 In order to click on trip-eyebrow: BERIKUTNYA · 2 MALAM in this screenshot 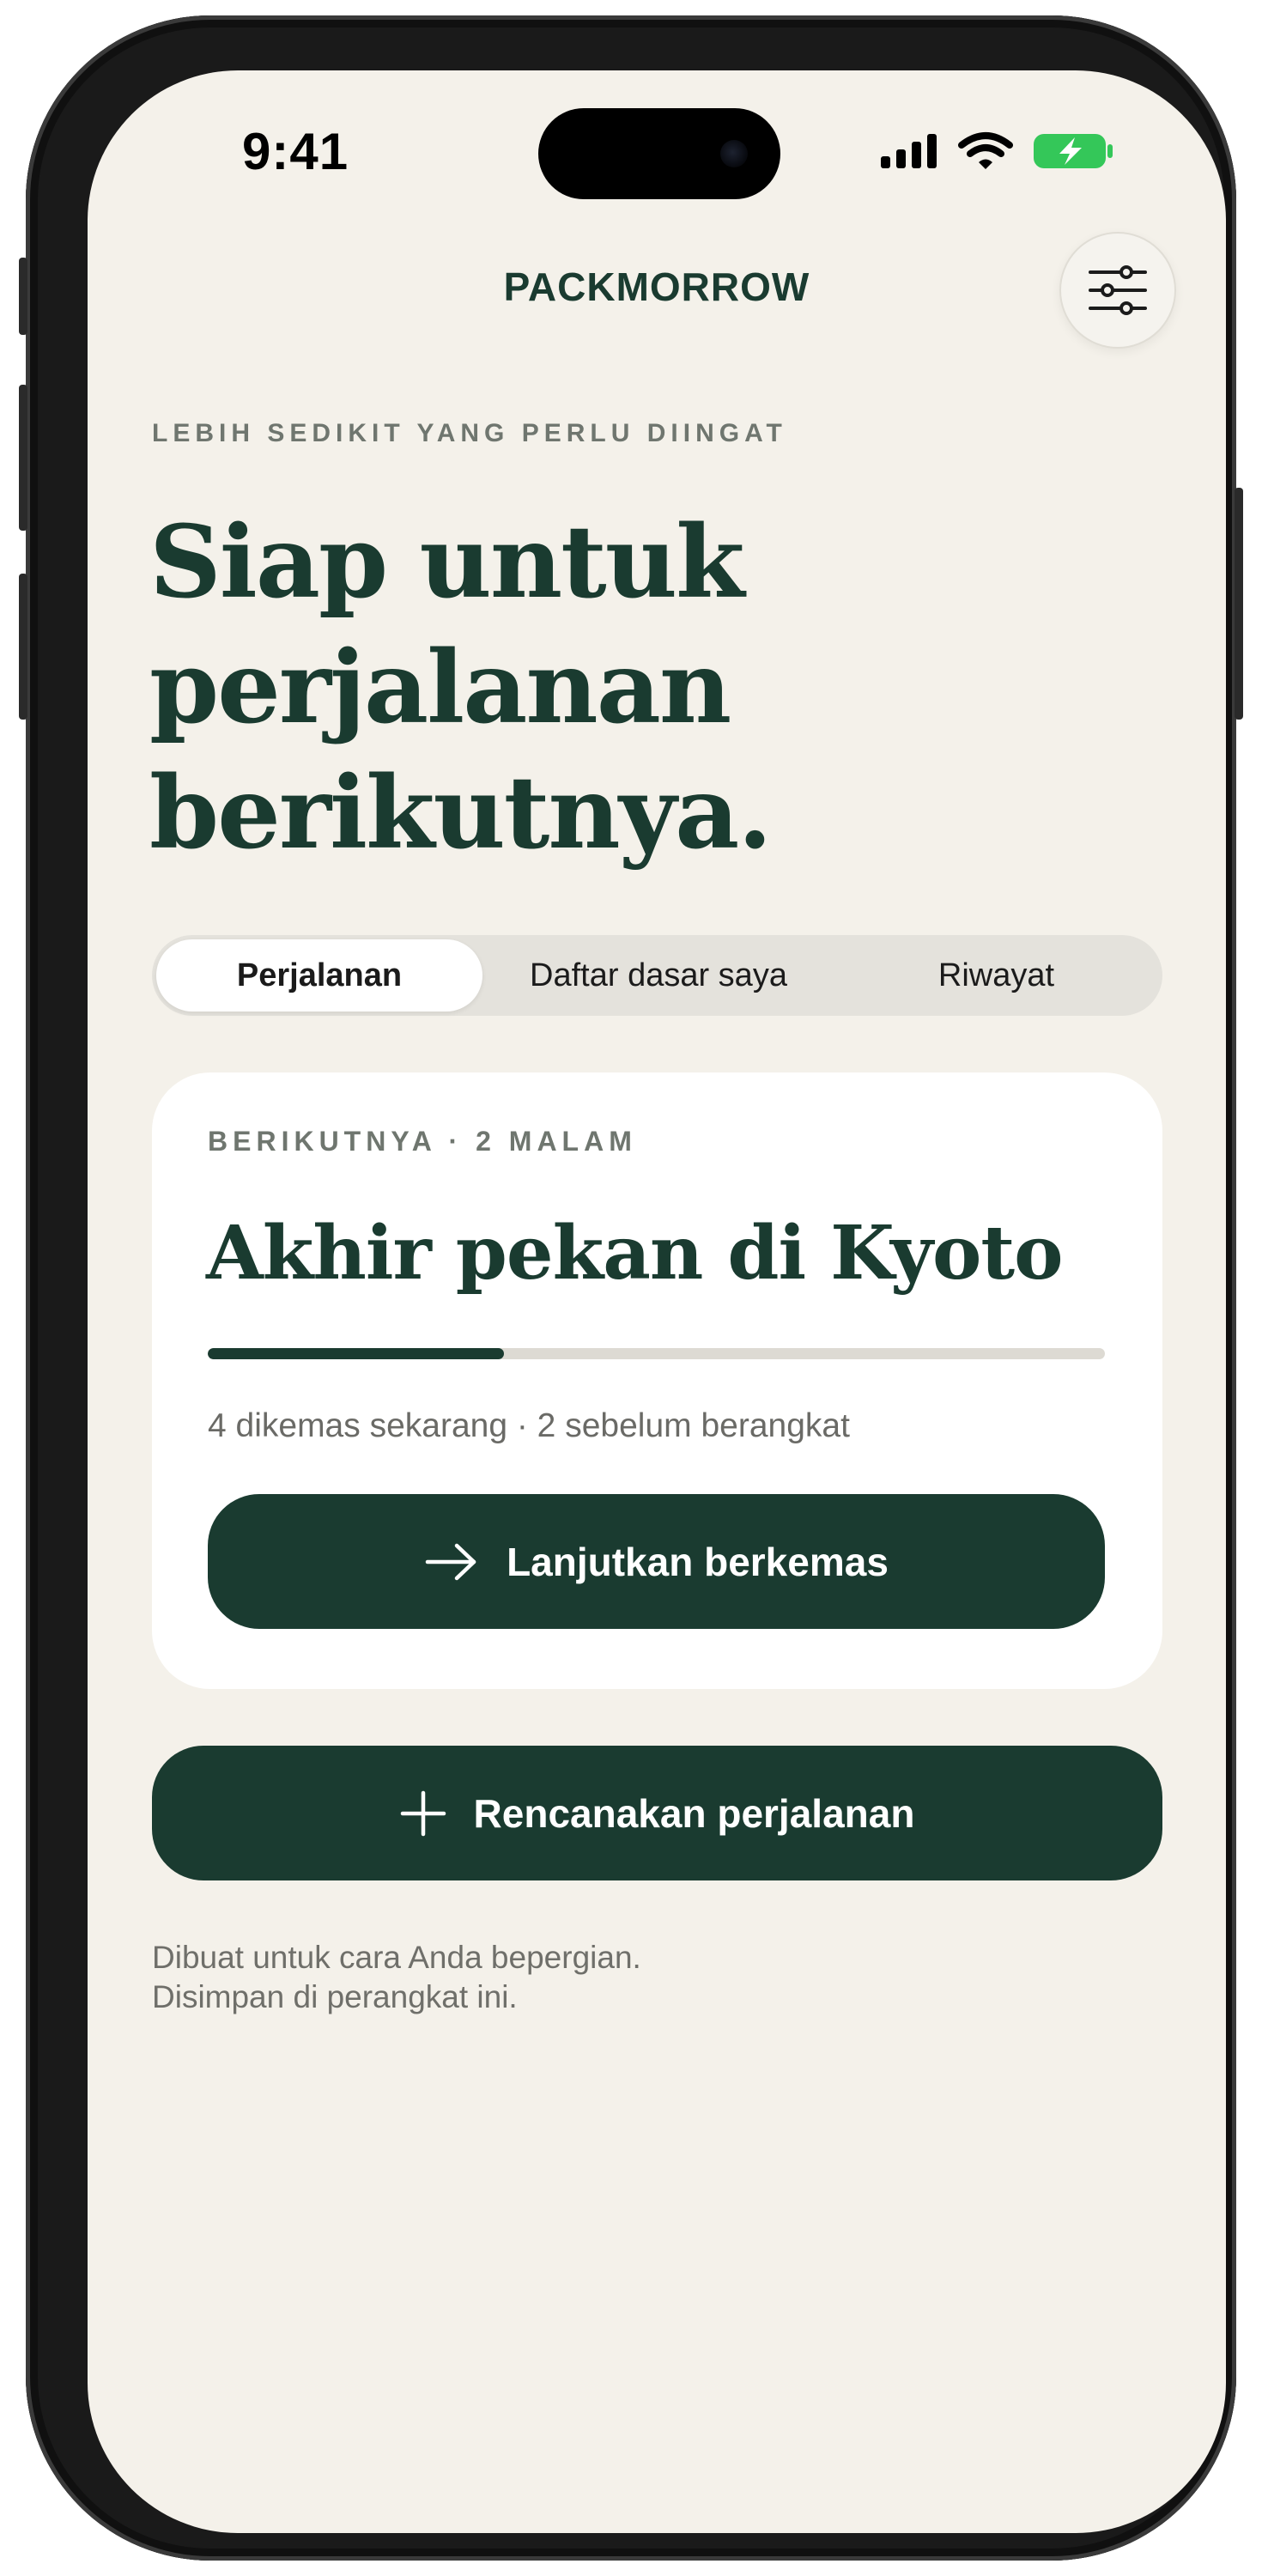, I will do `click(423, 1141)`.